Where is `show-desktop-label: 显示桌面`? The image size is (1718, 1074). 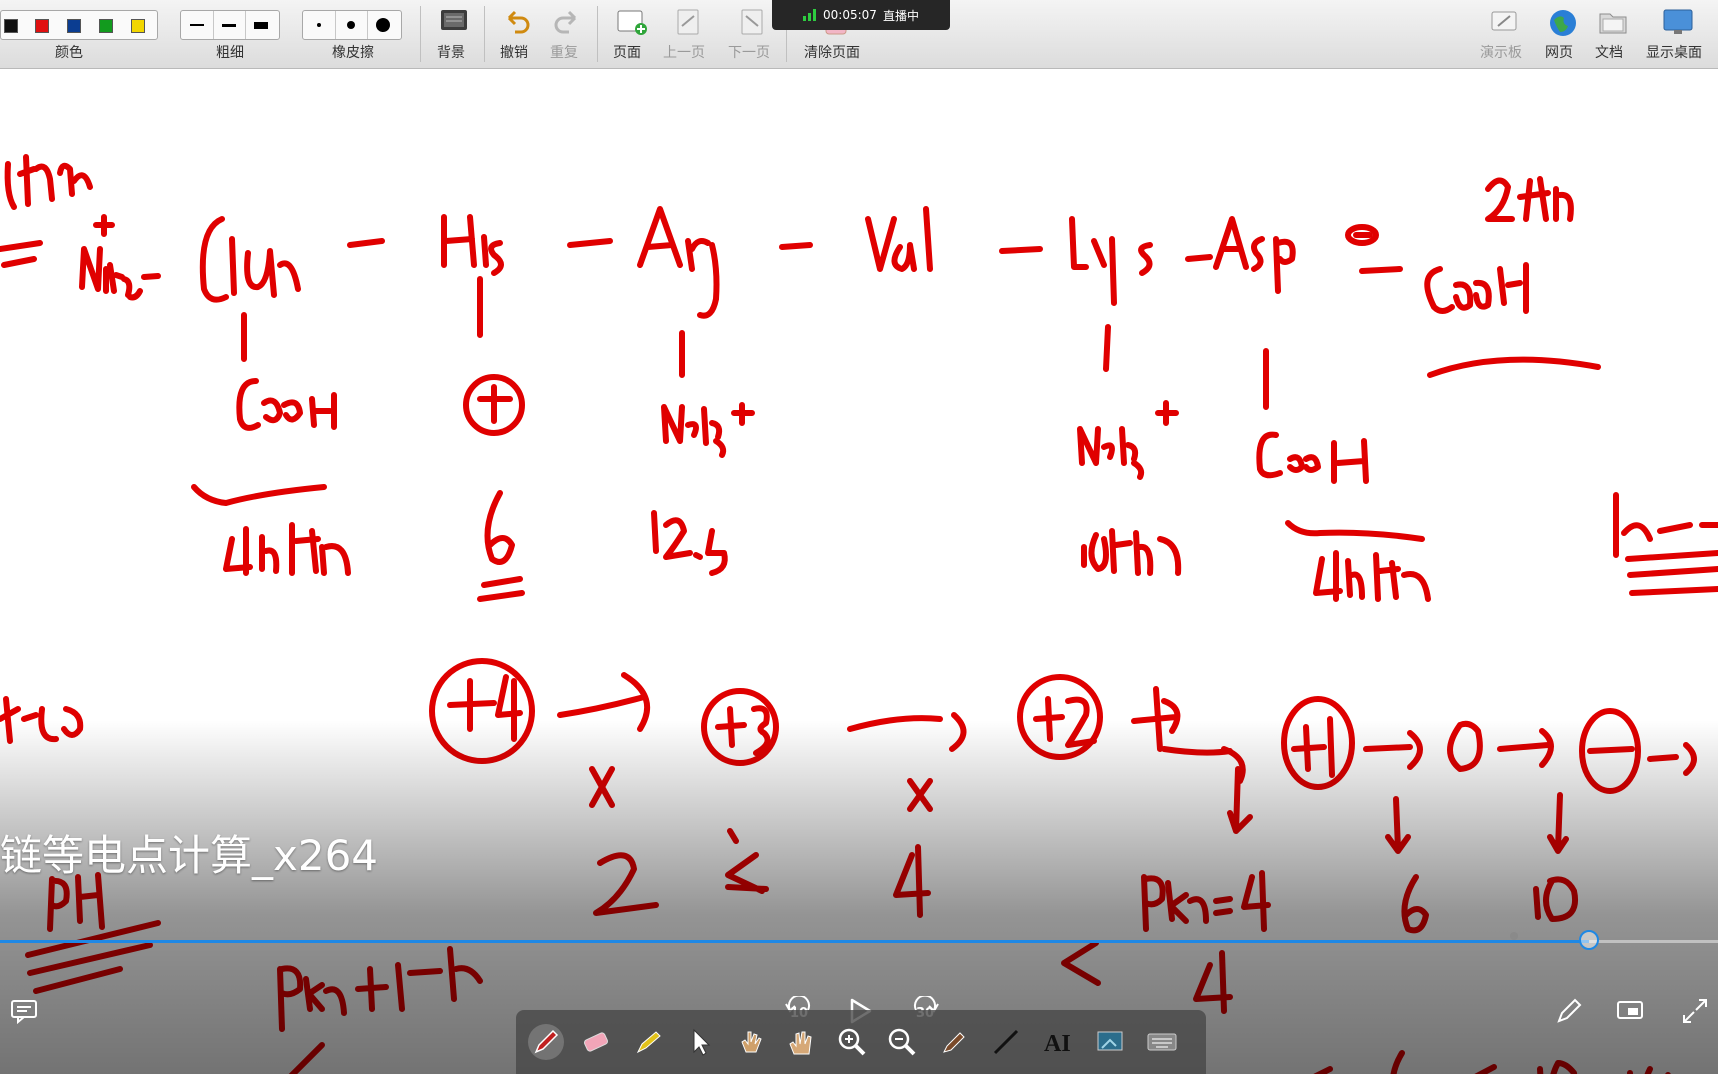 show-desktop-label: 显示桌面 is located at coordinates (1674, 53).